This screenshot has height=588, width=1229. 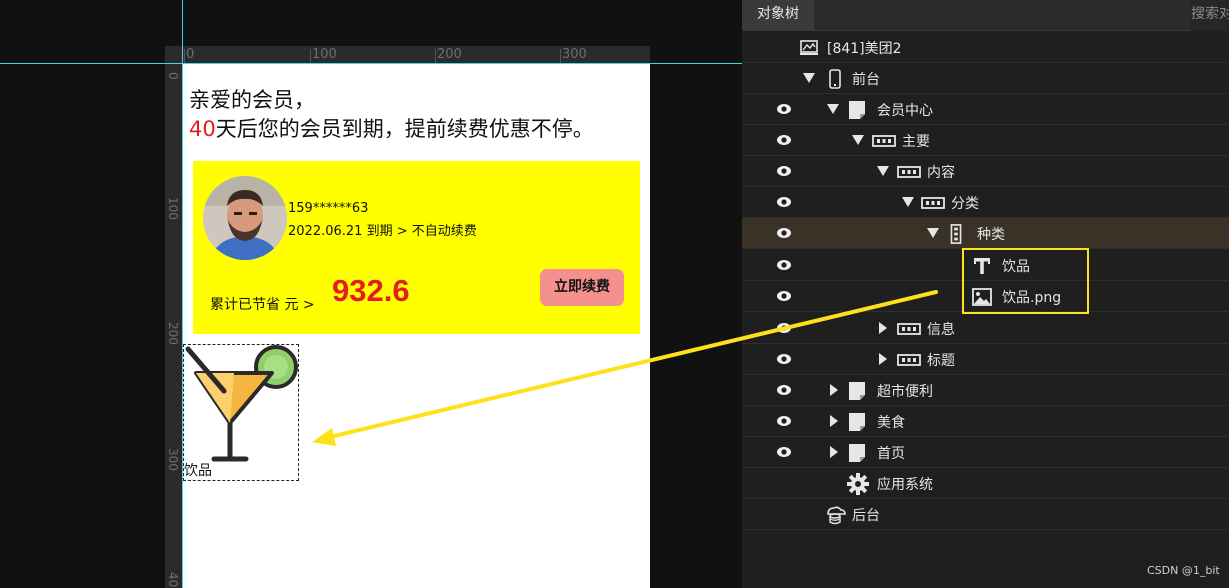 I want to click on tree-label: 首页, so click(x=891, y=454).